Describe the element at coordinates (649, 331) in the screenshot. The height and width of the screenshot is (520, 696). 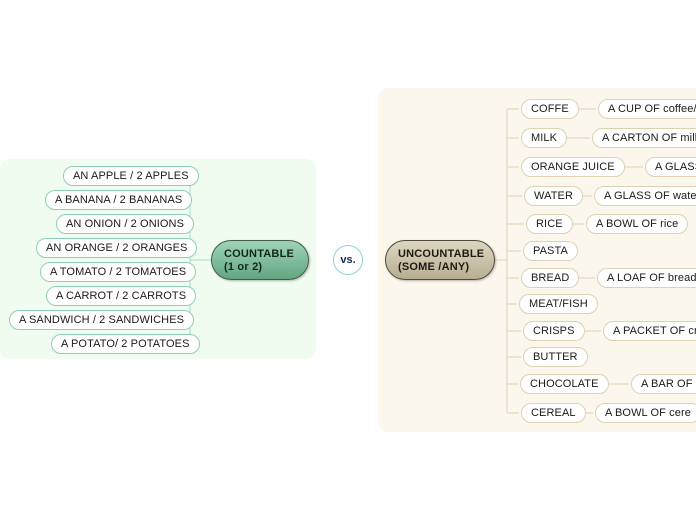
I see `quantifier-crisps: A PACKET OF cris` at that location.